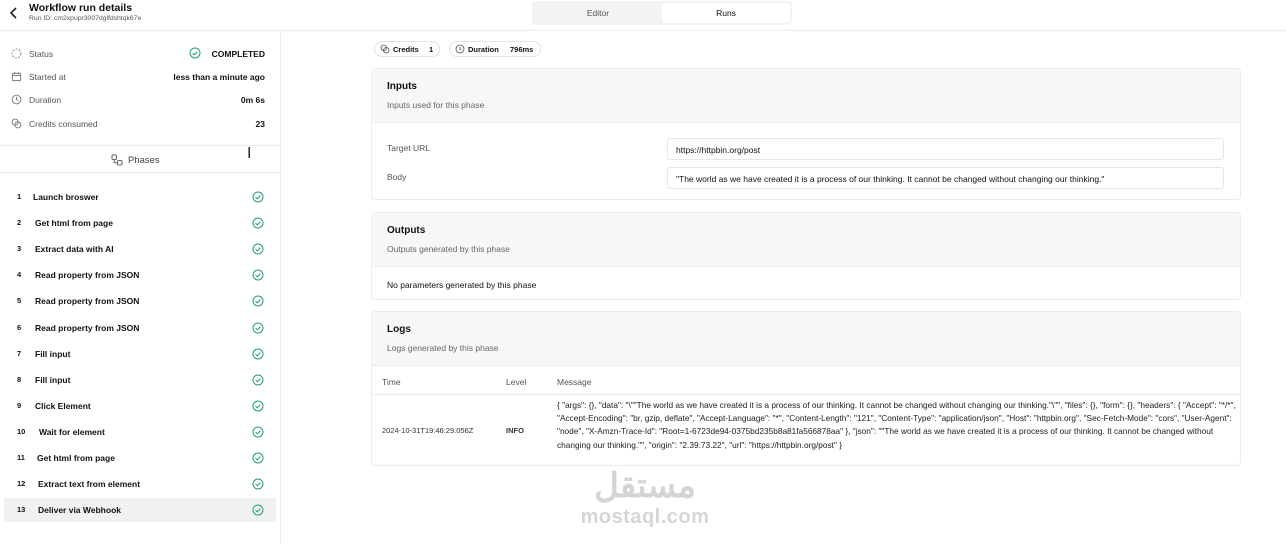 The image size is (1286, 544). What do you see at coordinates (19, 249) in the screenshot?
I see `phase-number: 3` at bounding box center [19, 249].